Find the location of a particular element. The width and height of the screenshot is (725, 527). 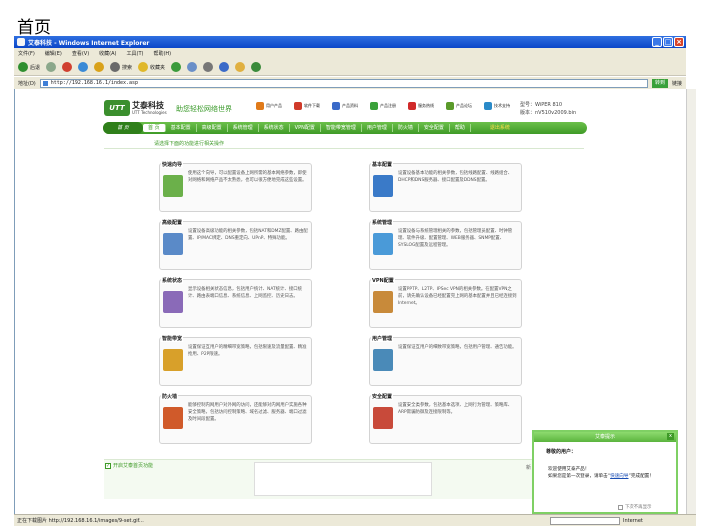

menu-edit: 编辑(E) is located at coordinates (53, 53).